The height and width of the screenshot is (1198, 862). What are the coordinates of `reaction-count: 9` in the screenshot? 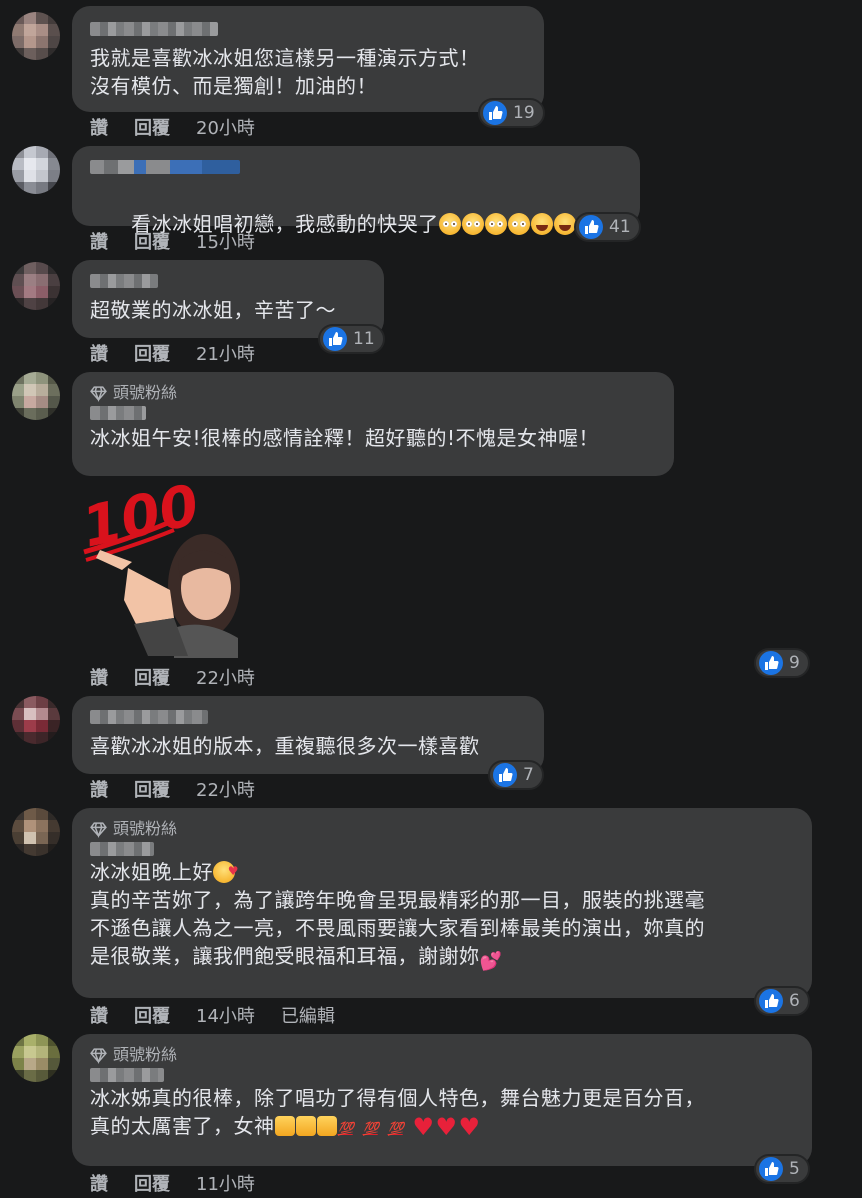 It's located at (782, 663).